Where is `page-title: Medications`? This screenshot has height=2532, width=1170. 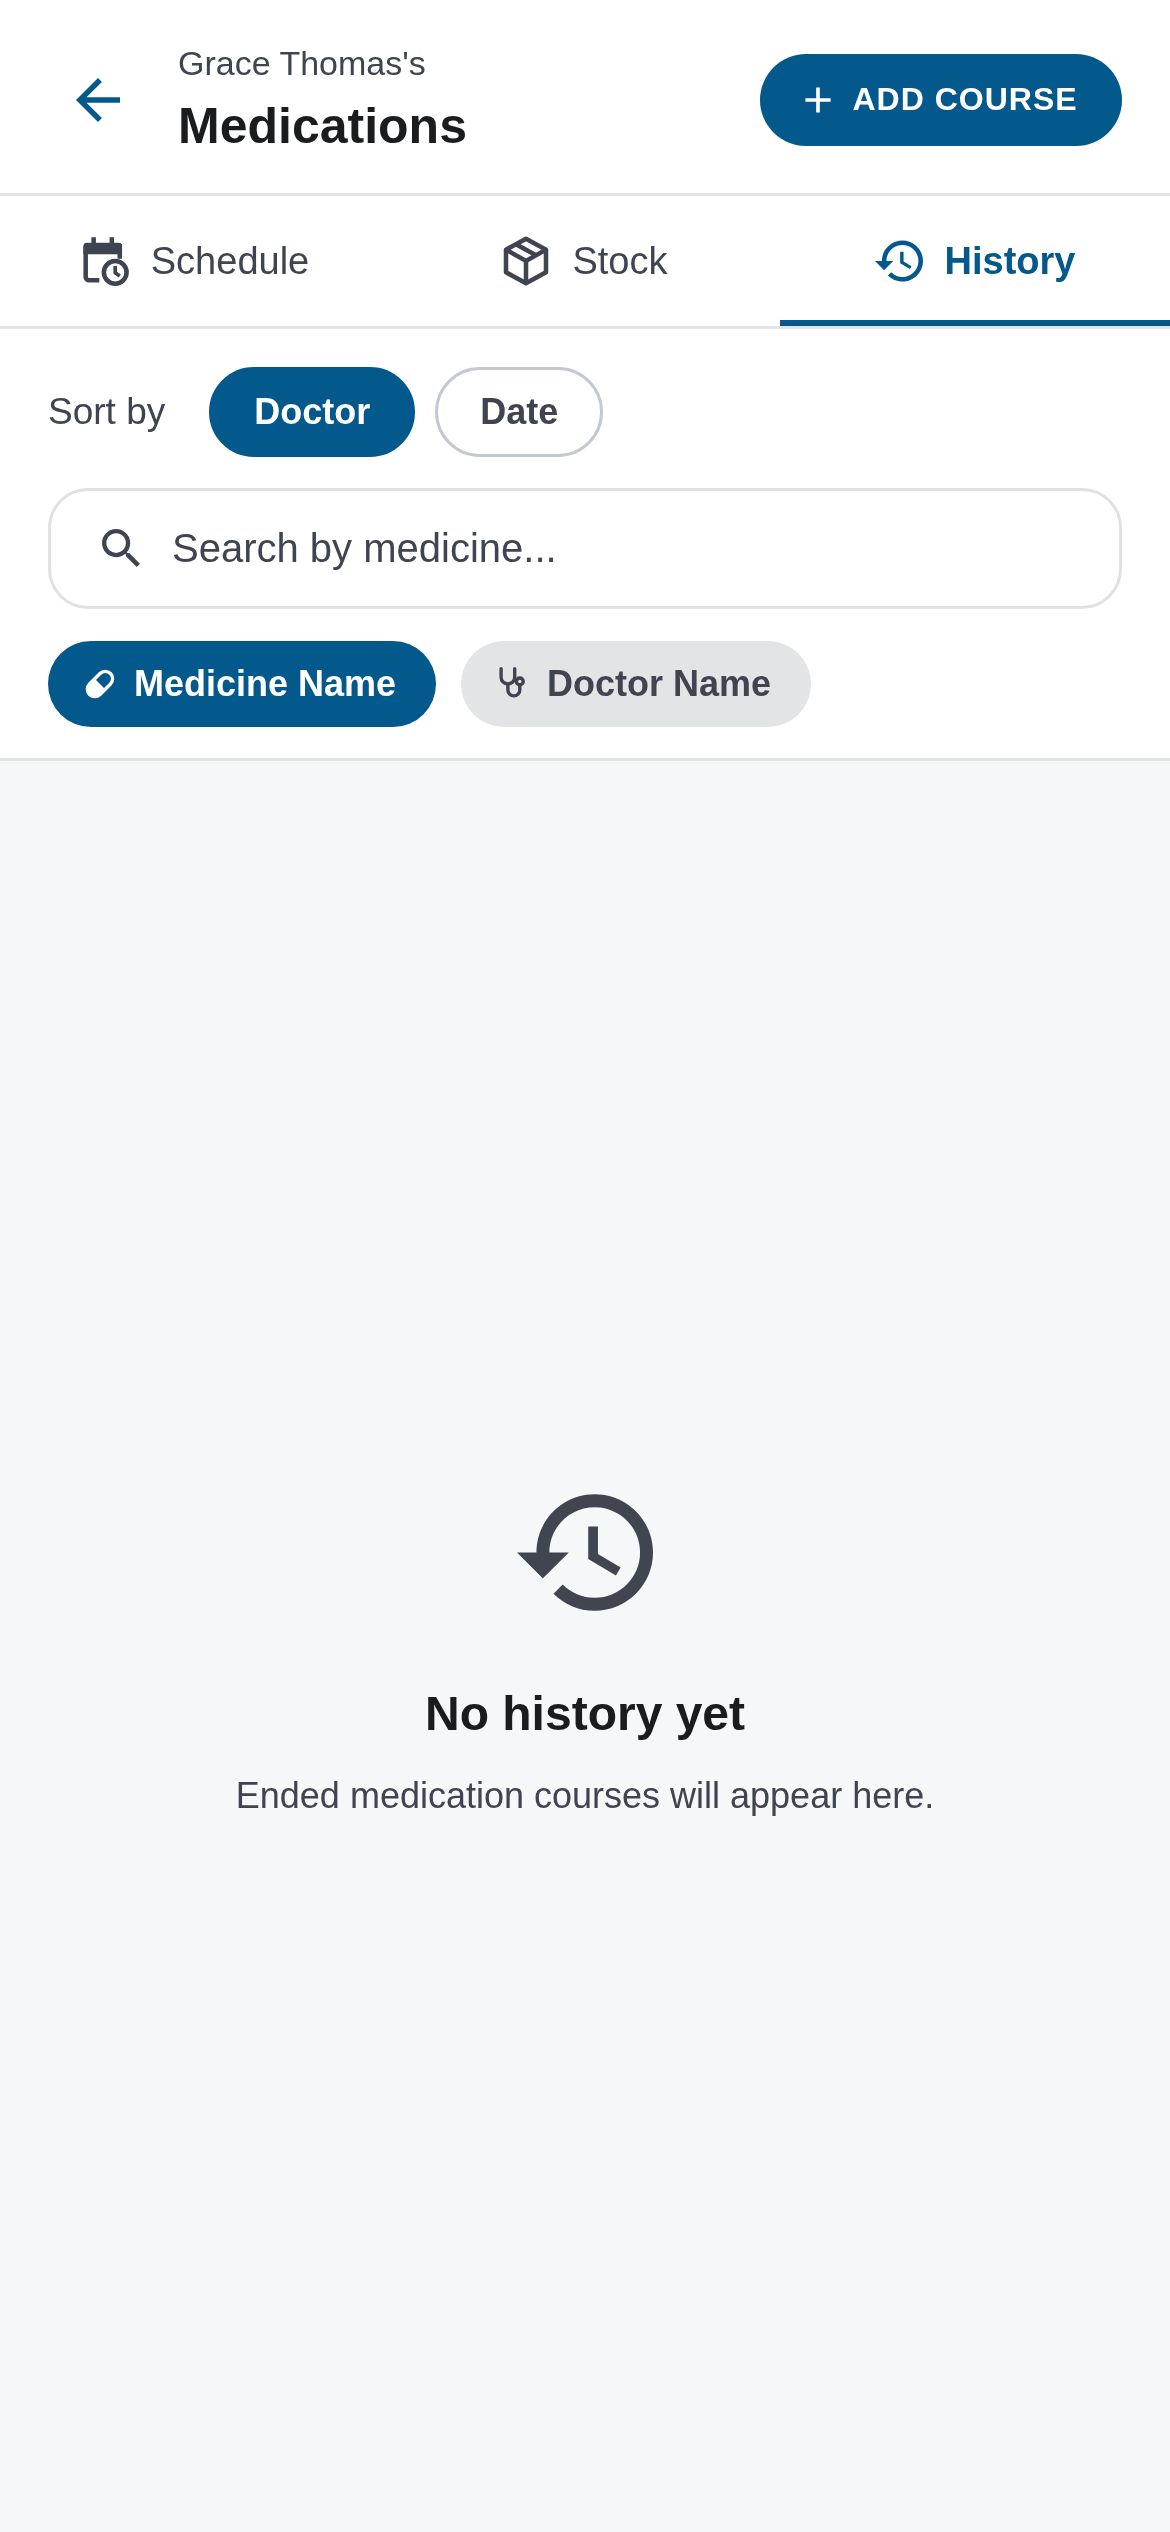
page-title: Medications is located at coordinates (322, 126).